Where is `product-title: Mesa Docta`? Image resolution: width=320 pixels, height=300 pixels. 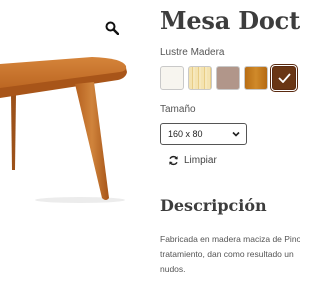 product-title: Mesa Docta is located at coordinates (230, 20).